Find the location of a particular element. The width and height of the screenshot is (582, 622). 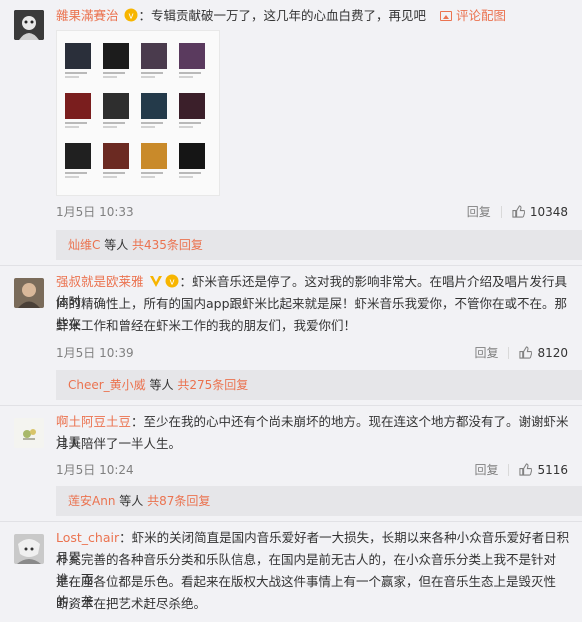

comment-meta: 1月5日 10:24 回复 5116 is located at coordinates (312, 470).